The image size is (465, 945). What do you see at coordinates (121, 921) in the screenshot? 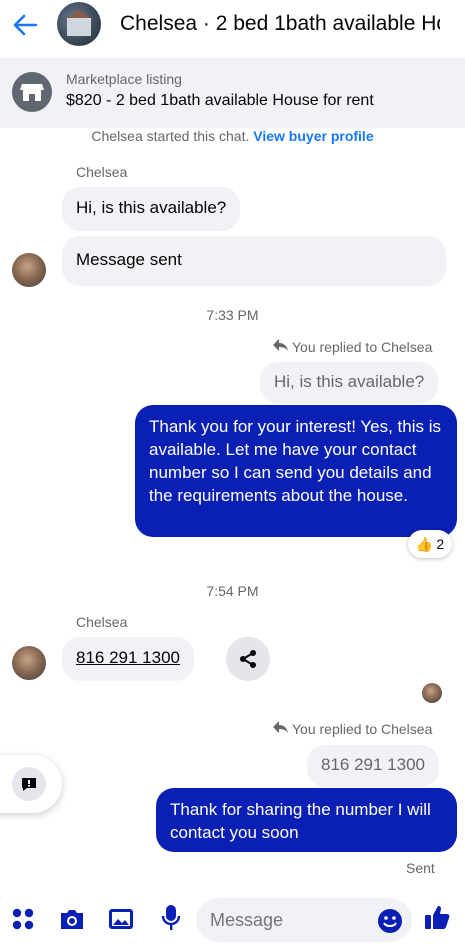
I see `gallery-icon` at bounding box center [121, 921].